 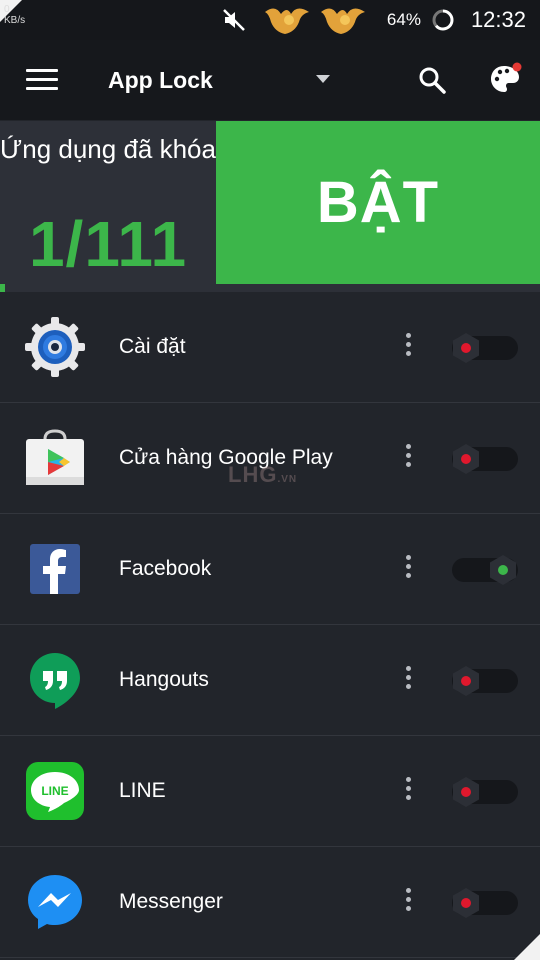 What do you see at coordinates (498, 19) in the screenshot?
I see `clock: 12:32` at bounding box center [498, 19].